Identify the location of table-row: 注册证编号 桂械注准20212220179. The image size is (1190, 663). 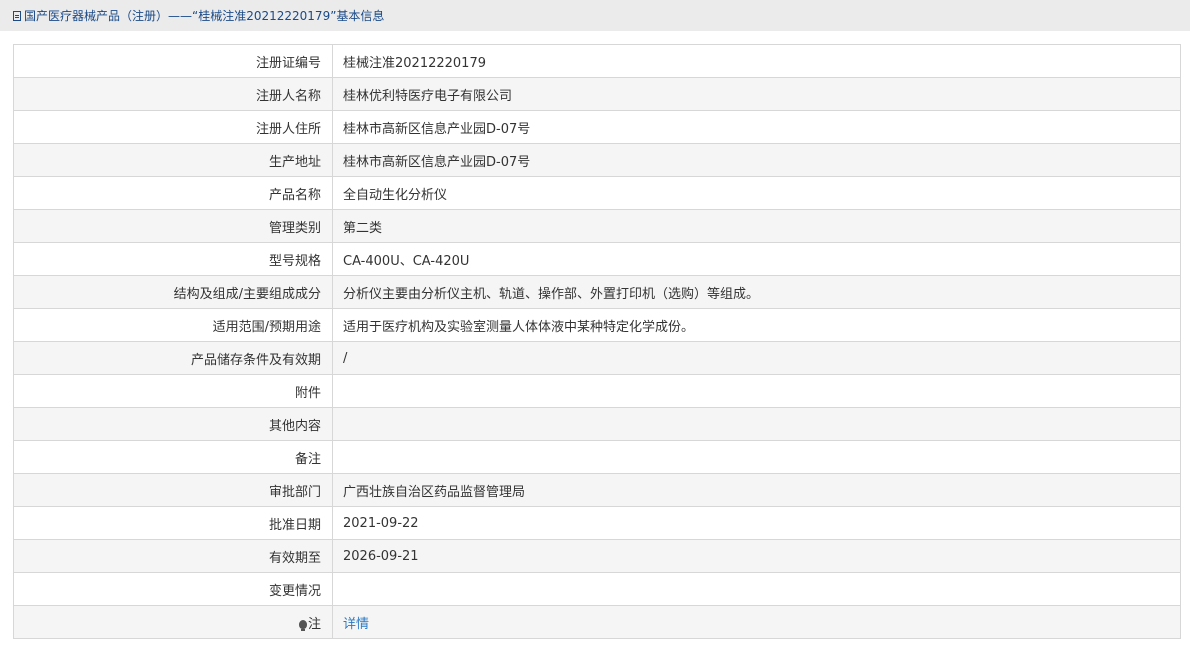
(597, 61).